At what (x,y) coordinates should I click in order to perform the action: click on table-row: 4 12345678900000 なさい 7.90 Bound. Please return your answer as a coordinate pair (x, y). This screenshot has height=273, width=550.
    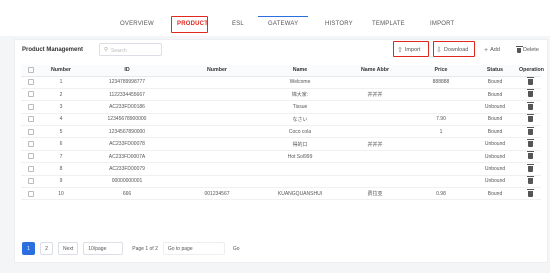
    Looking at the image, I should click on (281, 120).